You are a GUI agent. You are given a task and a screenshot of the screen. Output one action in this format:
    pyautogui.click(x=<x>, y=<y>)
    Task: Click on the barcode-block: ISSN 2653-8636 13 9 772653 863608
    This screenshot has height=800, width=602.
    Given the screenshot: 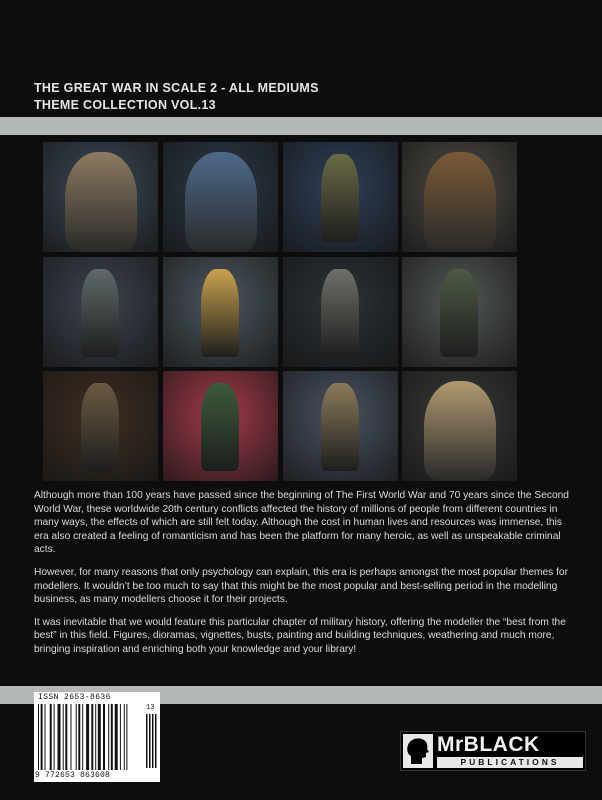 What is the action you would take?
    pyautogui.click(x=97, y=737)
    